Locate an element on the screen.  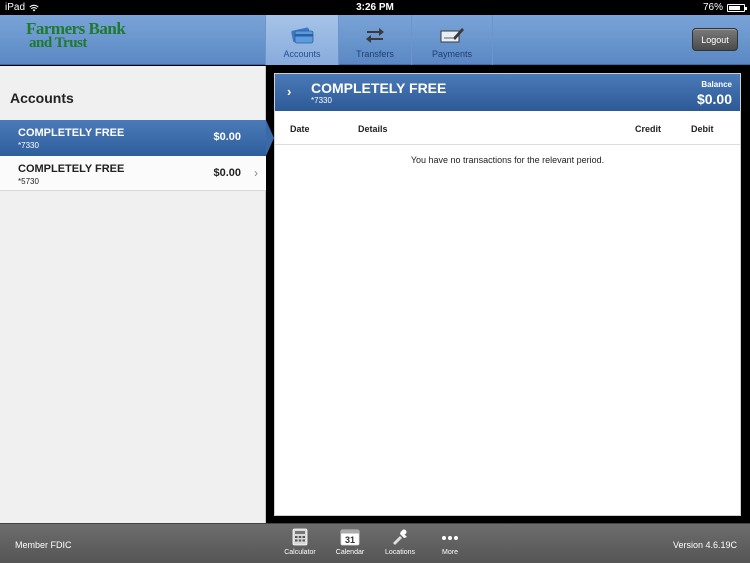
calendar-day: 31 is located at coordinates (350, 540).